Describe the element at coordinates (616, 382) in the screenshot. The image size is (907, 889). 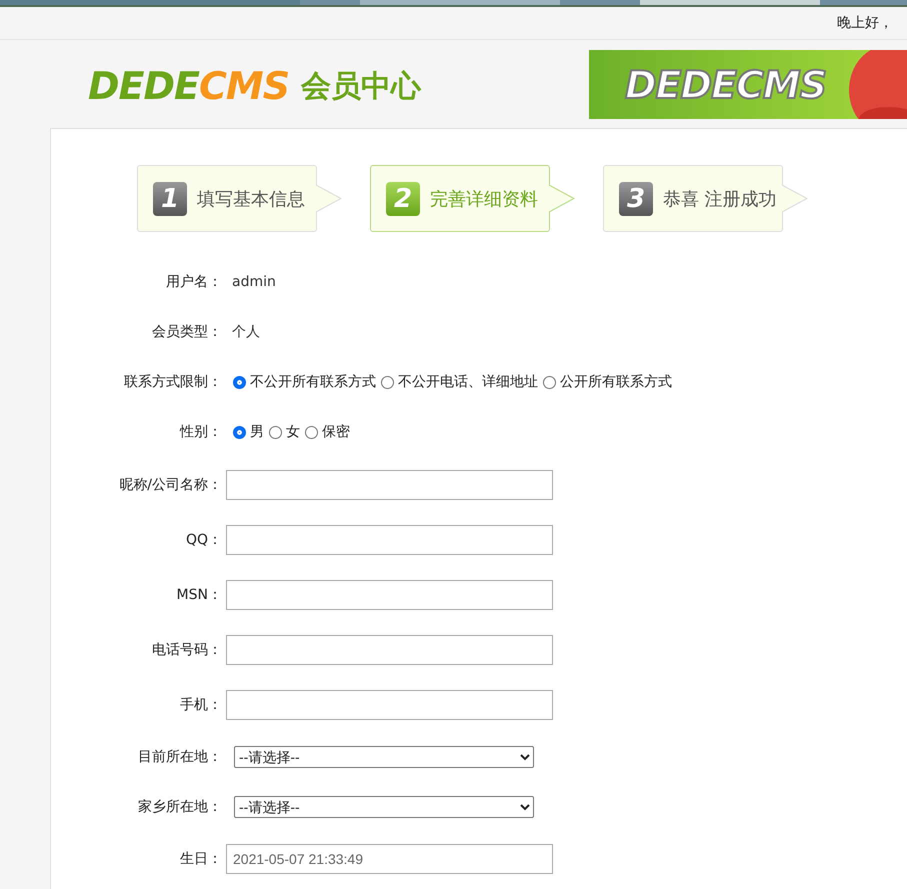
I see `option-label: 公开所有联系方式` at that location.